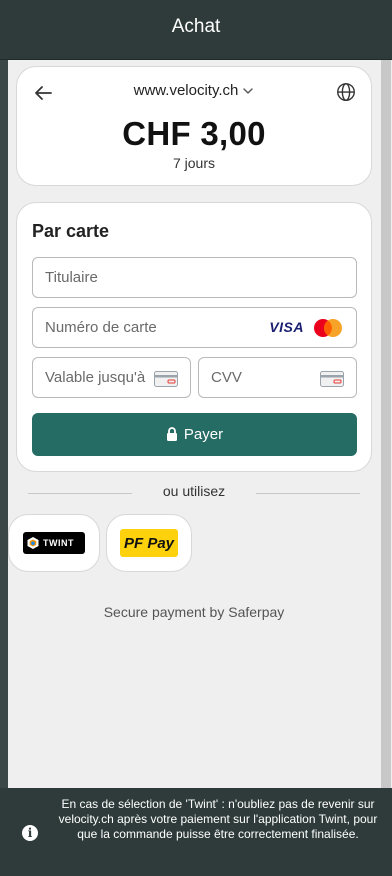 This screenshot has width=392, height=876. What do you see at coordinates (101, 327) in the screenshot?
I see `card-number-placeholder: Numéro de carte` at bounding box center [101, 327].